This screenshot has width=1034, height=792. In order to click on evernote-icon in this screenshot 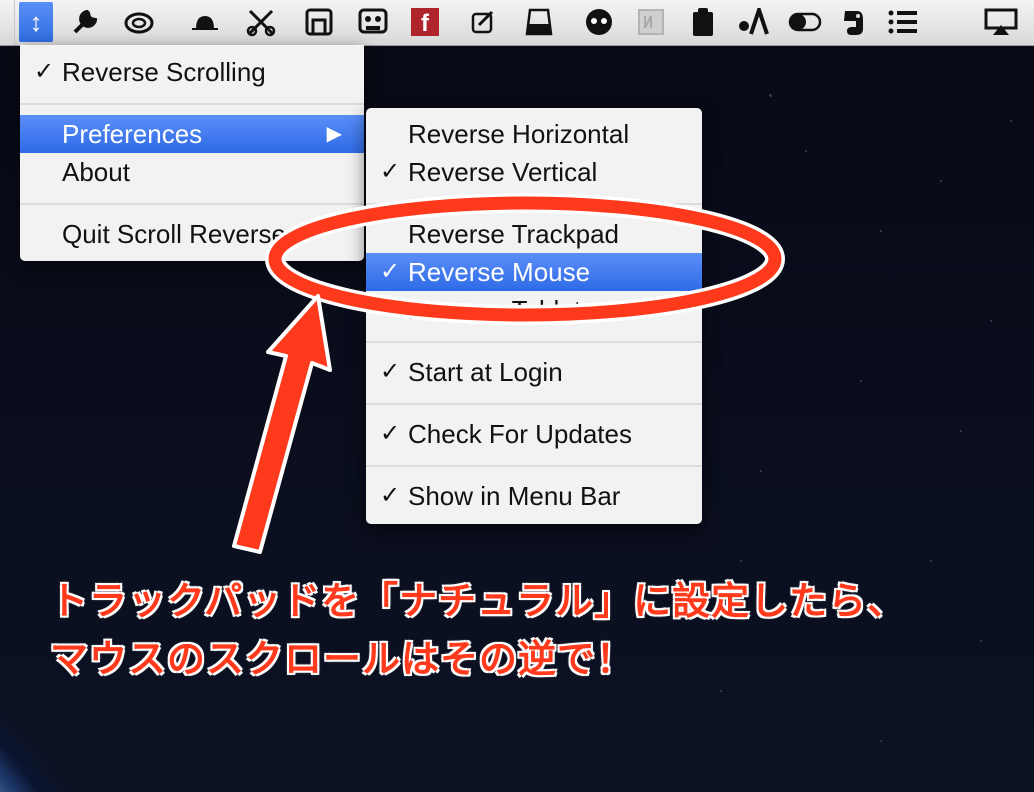, I will do `click(853, 22)`.